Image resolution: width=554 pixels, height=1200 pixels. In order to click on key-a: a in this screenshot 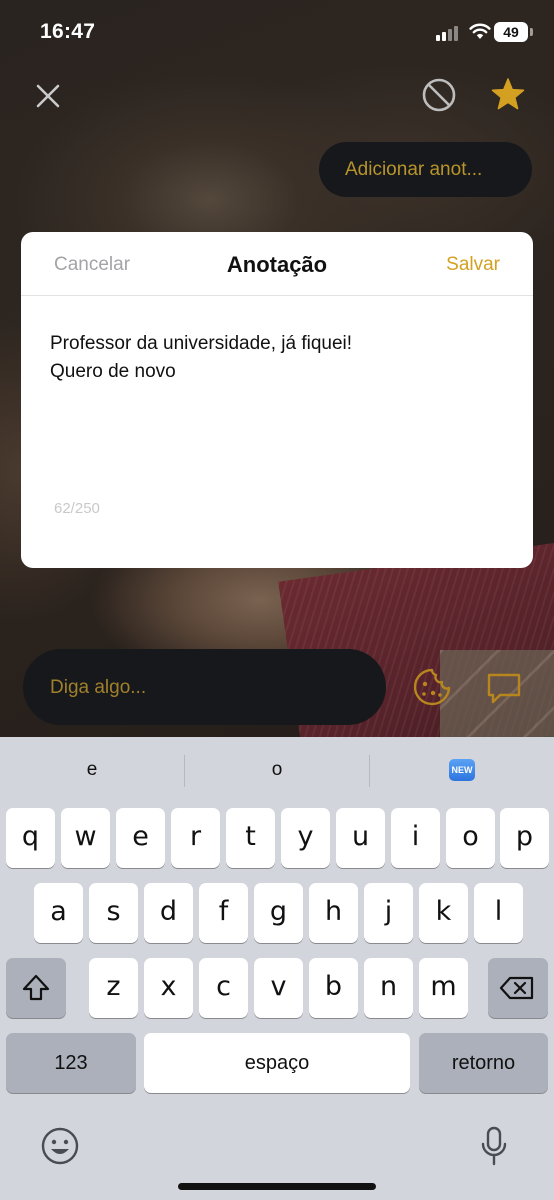, I will do `click(58, 913)`.